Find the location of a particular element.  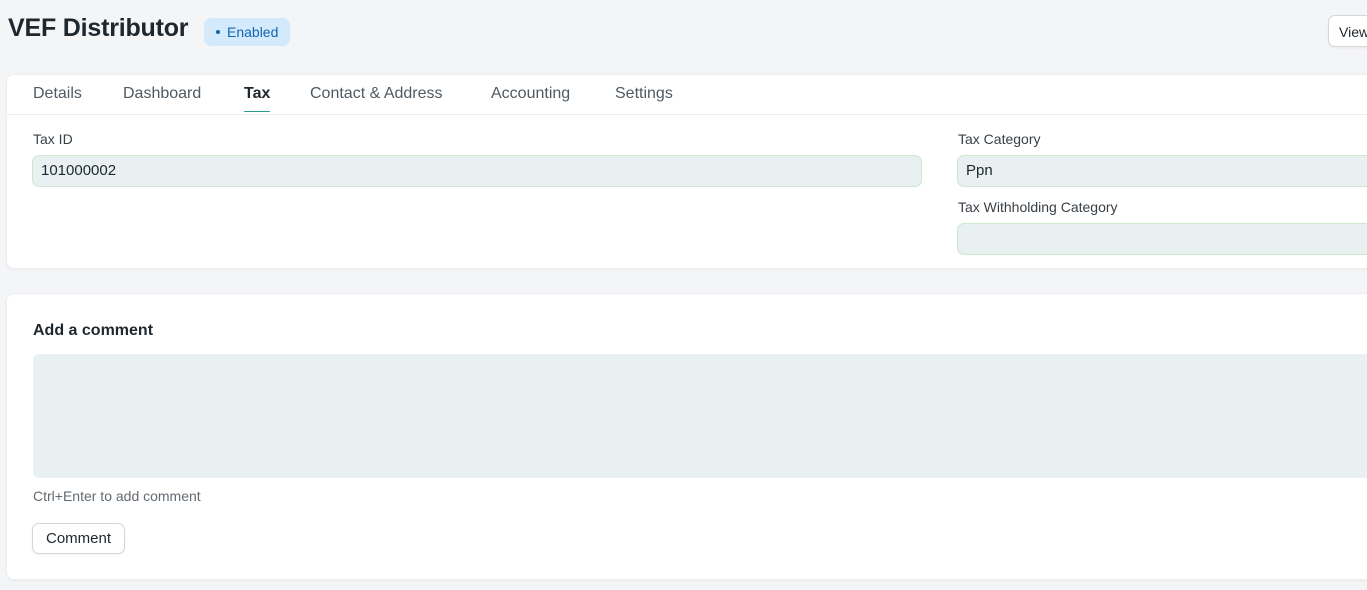

status-badge: Enabled is located at coordinates (247, 32).